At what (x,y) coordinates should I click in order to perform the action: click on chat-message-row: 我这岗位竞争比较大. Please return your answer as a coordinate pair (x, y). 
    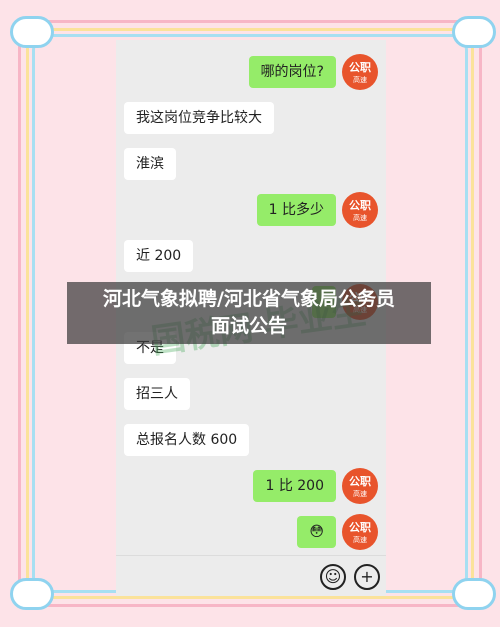
    Looking at the image, I should click on (251, 116).